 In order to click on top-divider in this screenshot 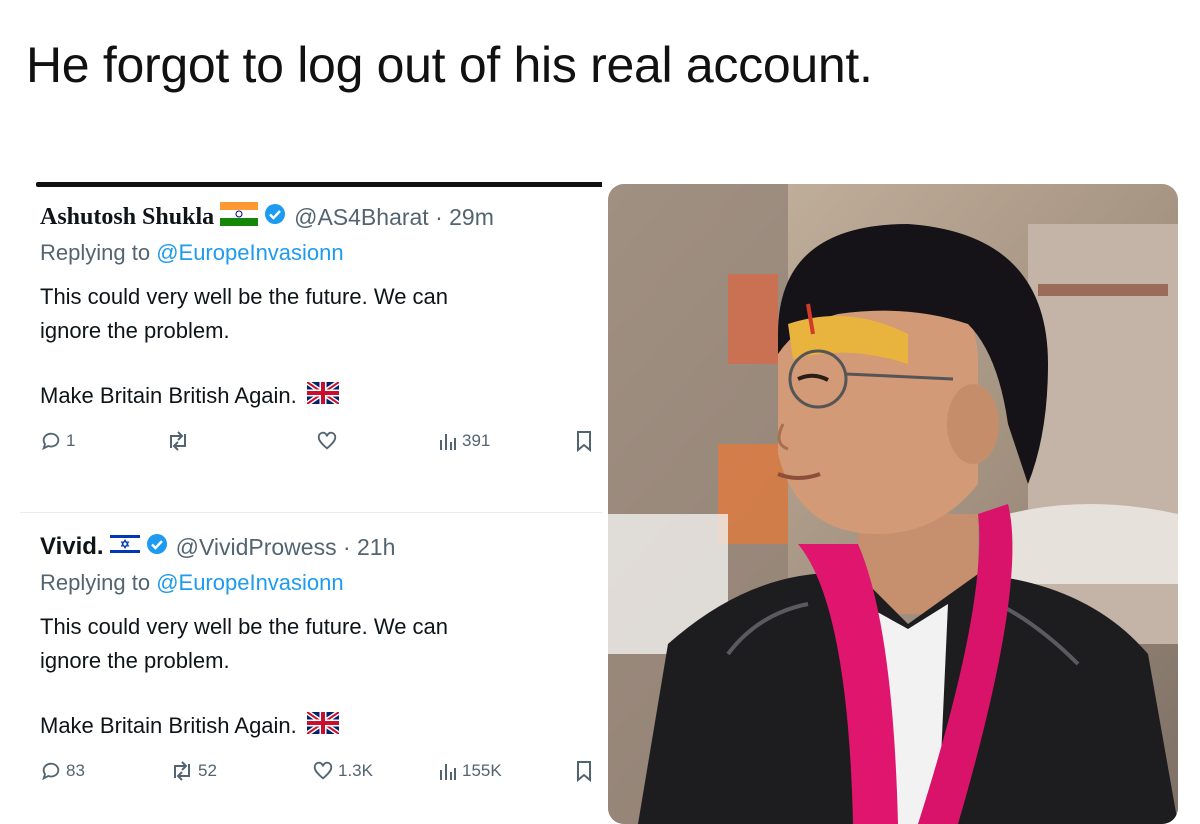, I will do `click(319, 184)`.